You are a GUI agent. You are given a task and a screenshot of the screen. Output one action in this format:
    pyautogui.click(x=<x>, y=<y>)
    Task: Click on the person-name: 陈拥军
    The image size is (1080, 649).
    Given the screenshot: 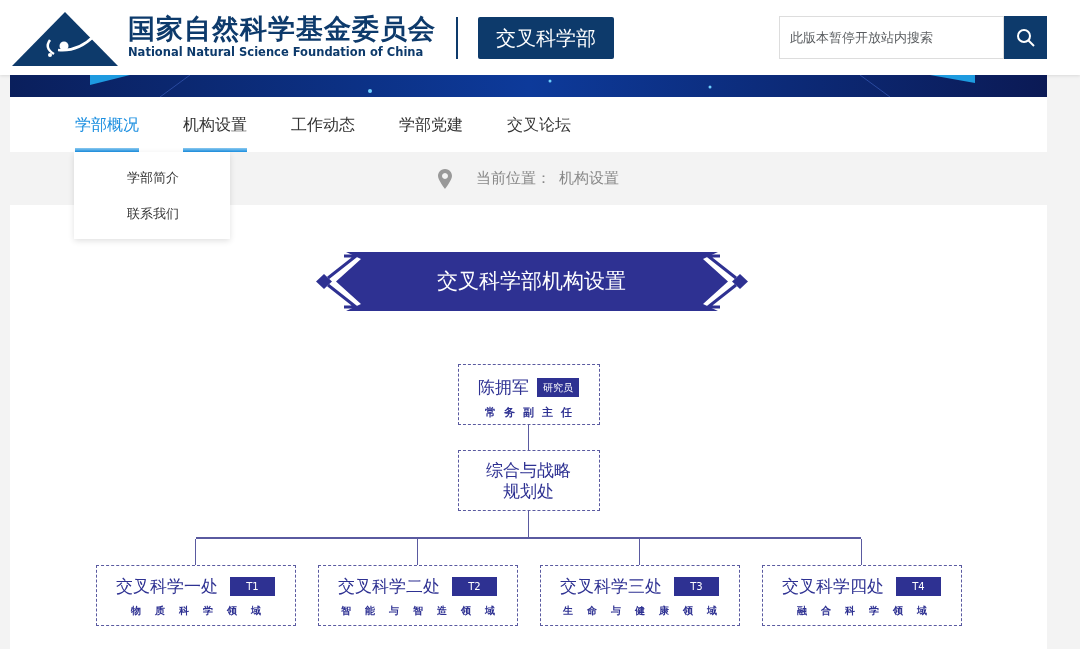 What is the action you would take?
    pyautogui.click(x=503, y=387)
    